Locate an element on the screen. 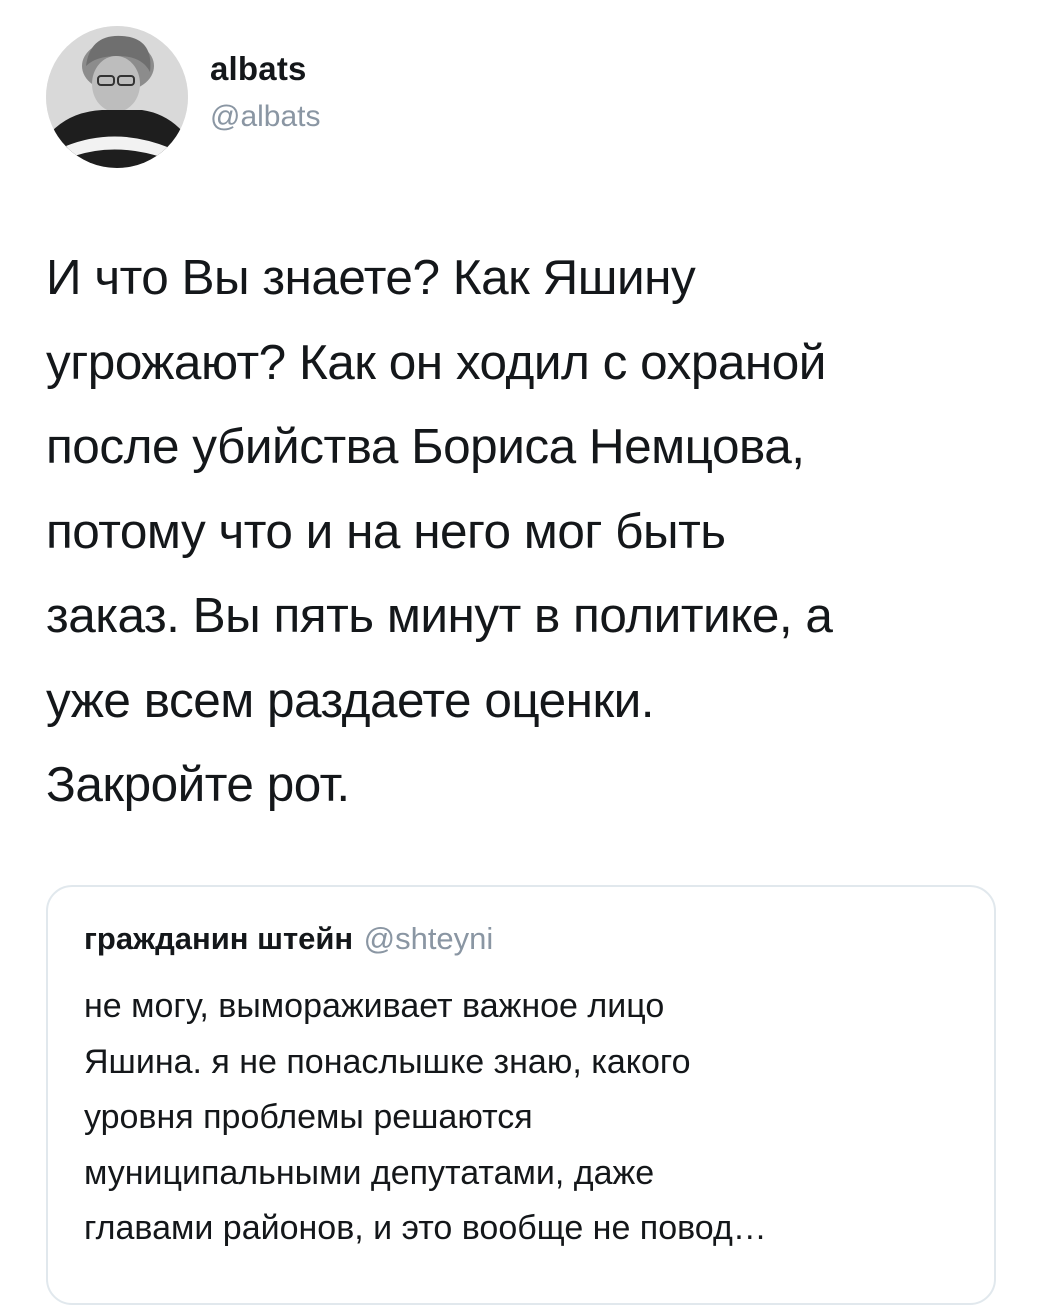  author-handle: @albats is located at coordinates (265, 117).